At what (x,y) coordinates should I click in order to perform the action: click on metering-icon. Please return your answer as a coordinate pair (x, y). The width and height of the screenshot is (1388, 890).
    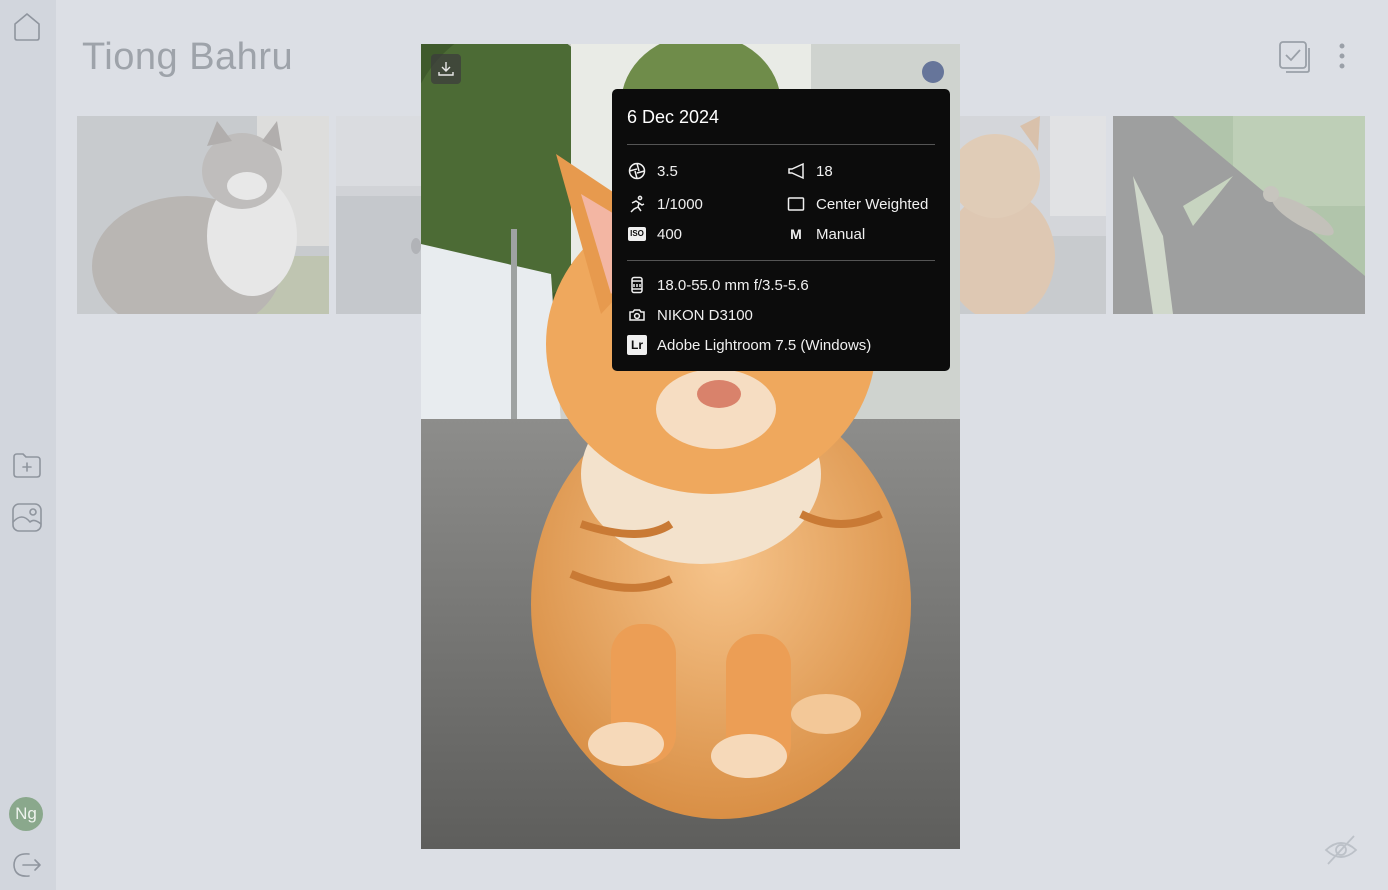
    Looking at the image, I should click on (796, 204).